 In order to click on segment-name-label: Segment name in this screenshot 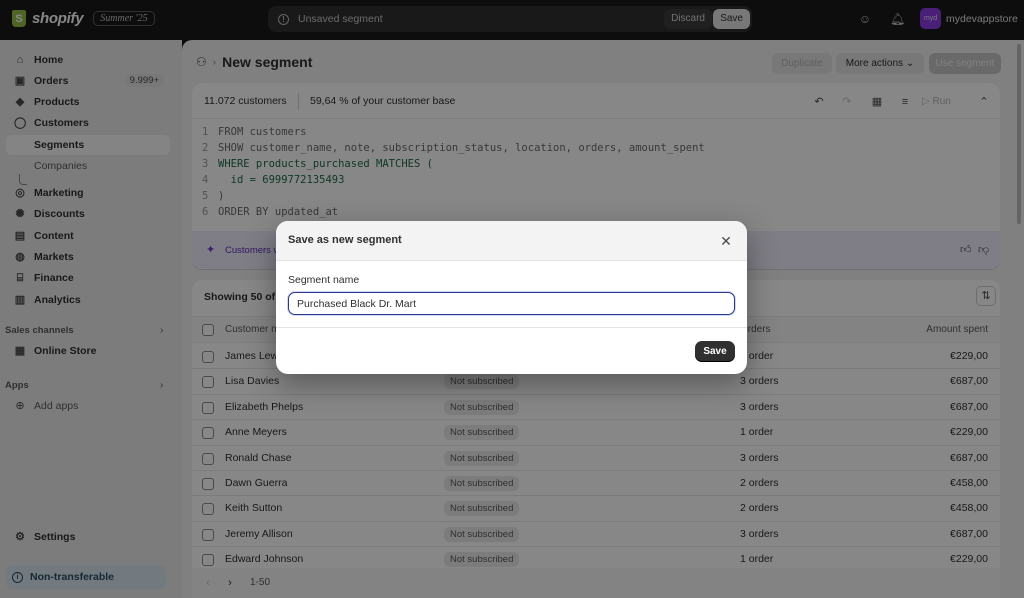, I will do `click(324, 280)`.